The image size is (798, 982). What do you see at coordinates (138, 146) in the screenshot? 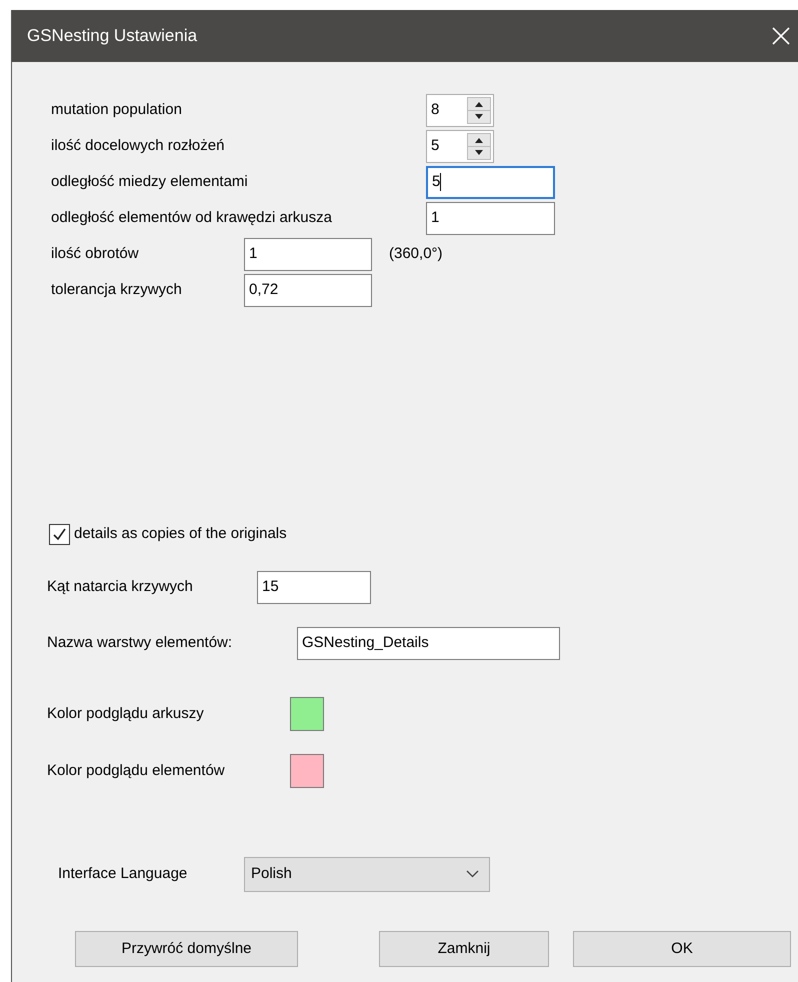
I see `field-label: ilość docelowych rozłożeń` at bounding box center [138, 146].